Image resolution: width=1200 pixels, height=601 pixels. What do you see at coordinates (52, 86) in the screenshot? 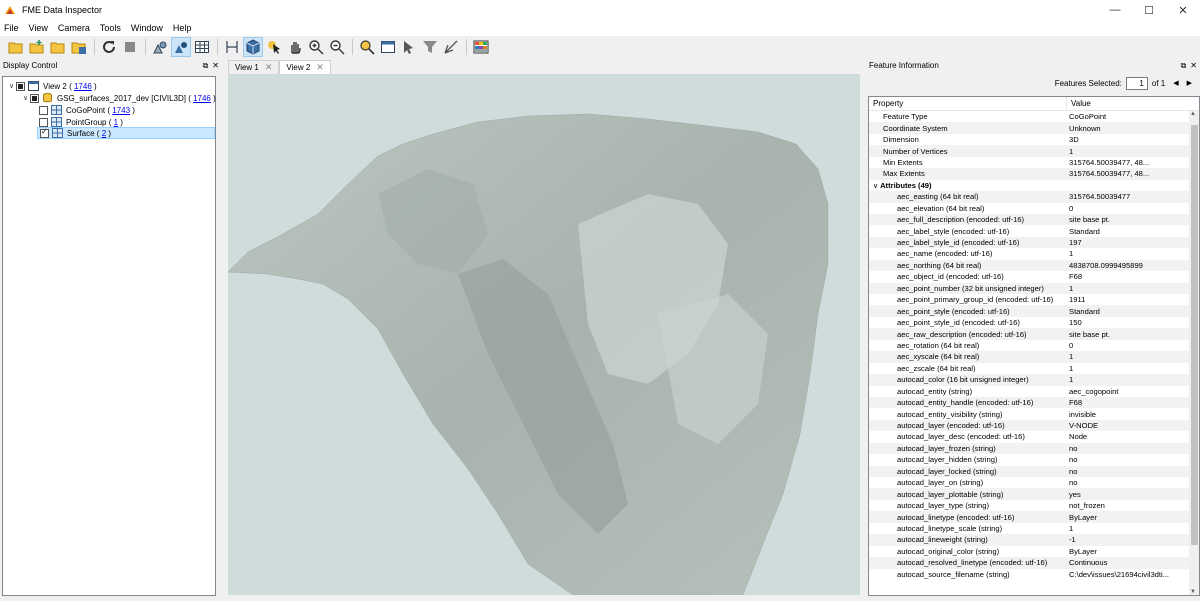
I see `tree-item-view: ∨ View 2 ( 1746 )` at bounding box center [52, 86].